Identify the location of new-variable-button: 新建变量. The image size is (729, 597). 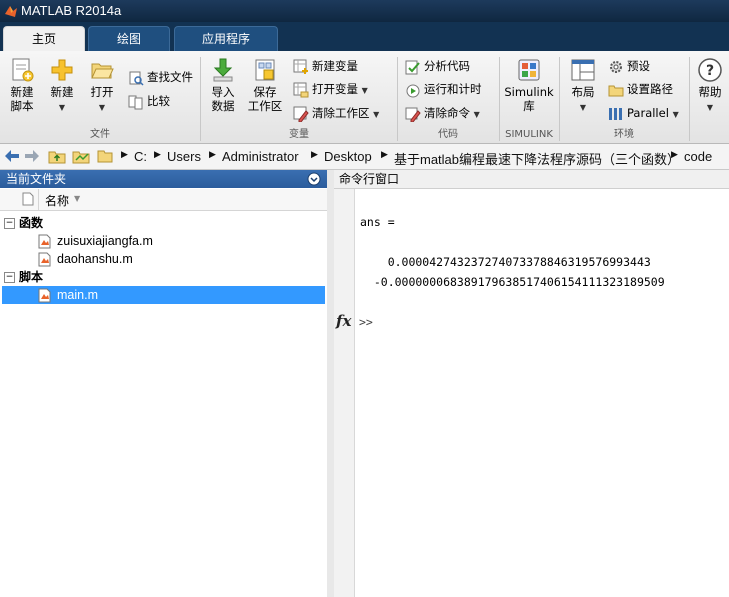
(325, 66).